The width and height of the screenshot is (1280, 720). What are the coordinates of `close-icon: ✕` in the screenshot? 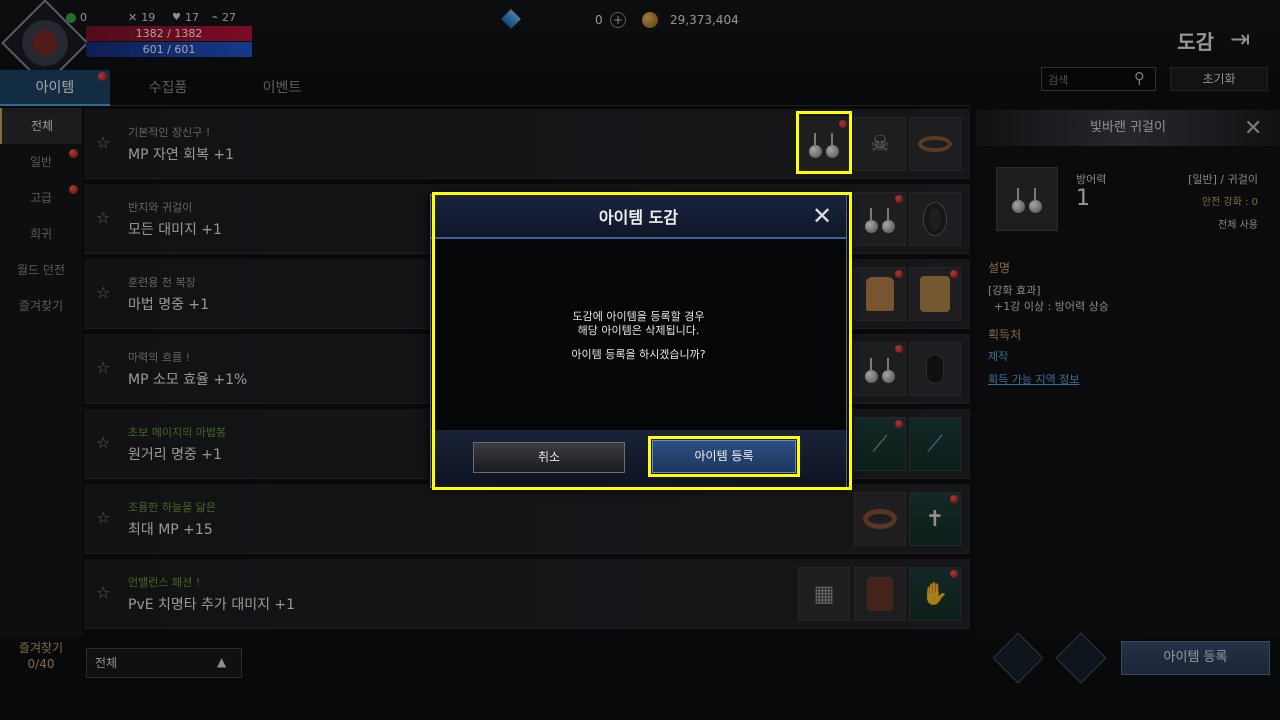 It's located at (822, 216).